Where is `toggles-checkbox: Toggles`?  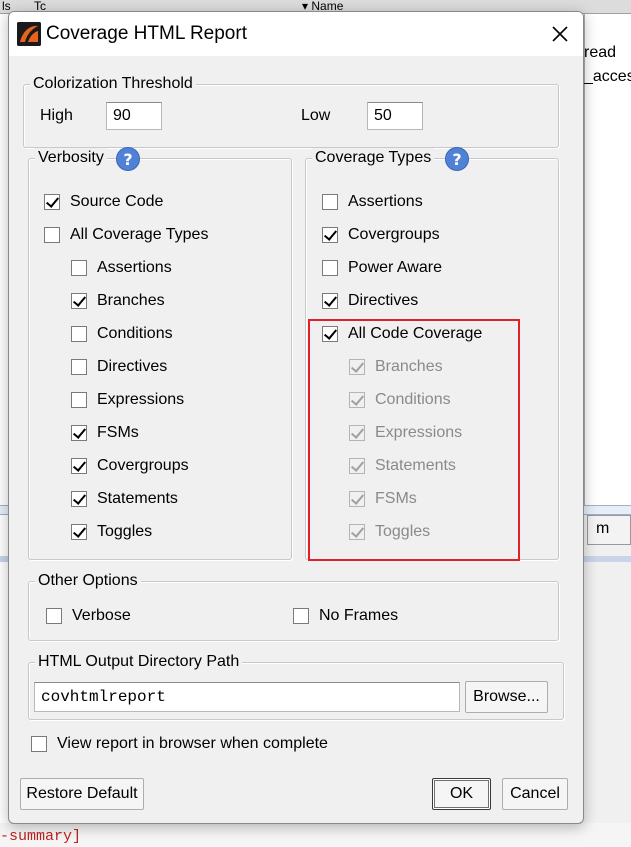
toggles-checkbox: Toggles is located at coordinates (111, 532).